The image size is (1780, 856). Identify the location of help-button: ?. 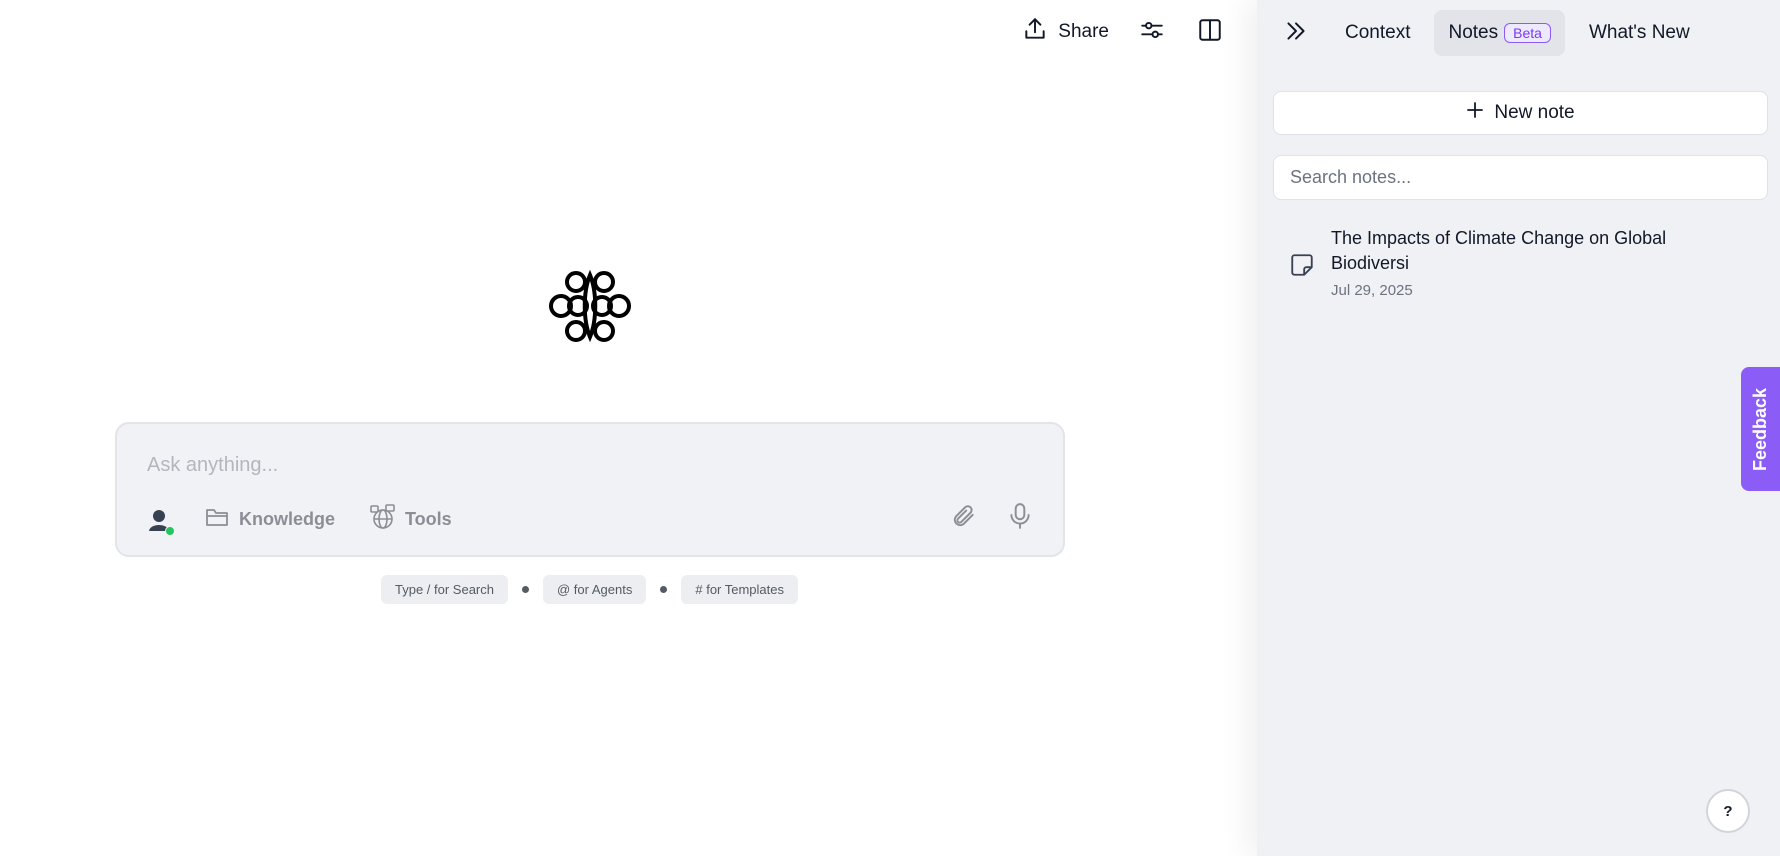
(1728, 811).